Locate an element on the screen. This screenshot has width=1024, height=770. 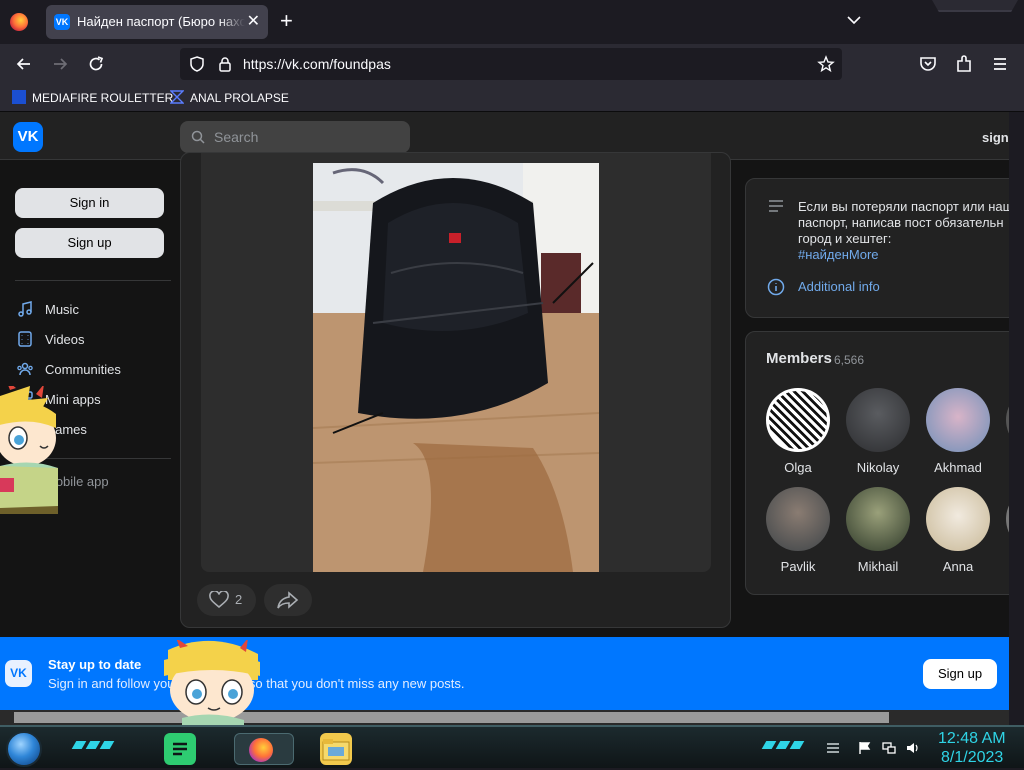
member-name: Pavlik is located at coordinates (798, 566).